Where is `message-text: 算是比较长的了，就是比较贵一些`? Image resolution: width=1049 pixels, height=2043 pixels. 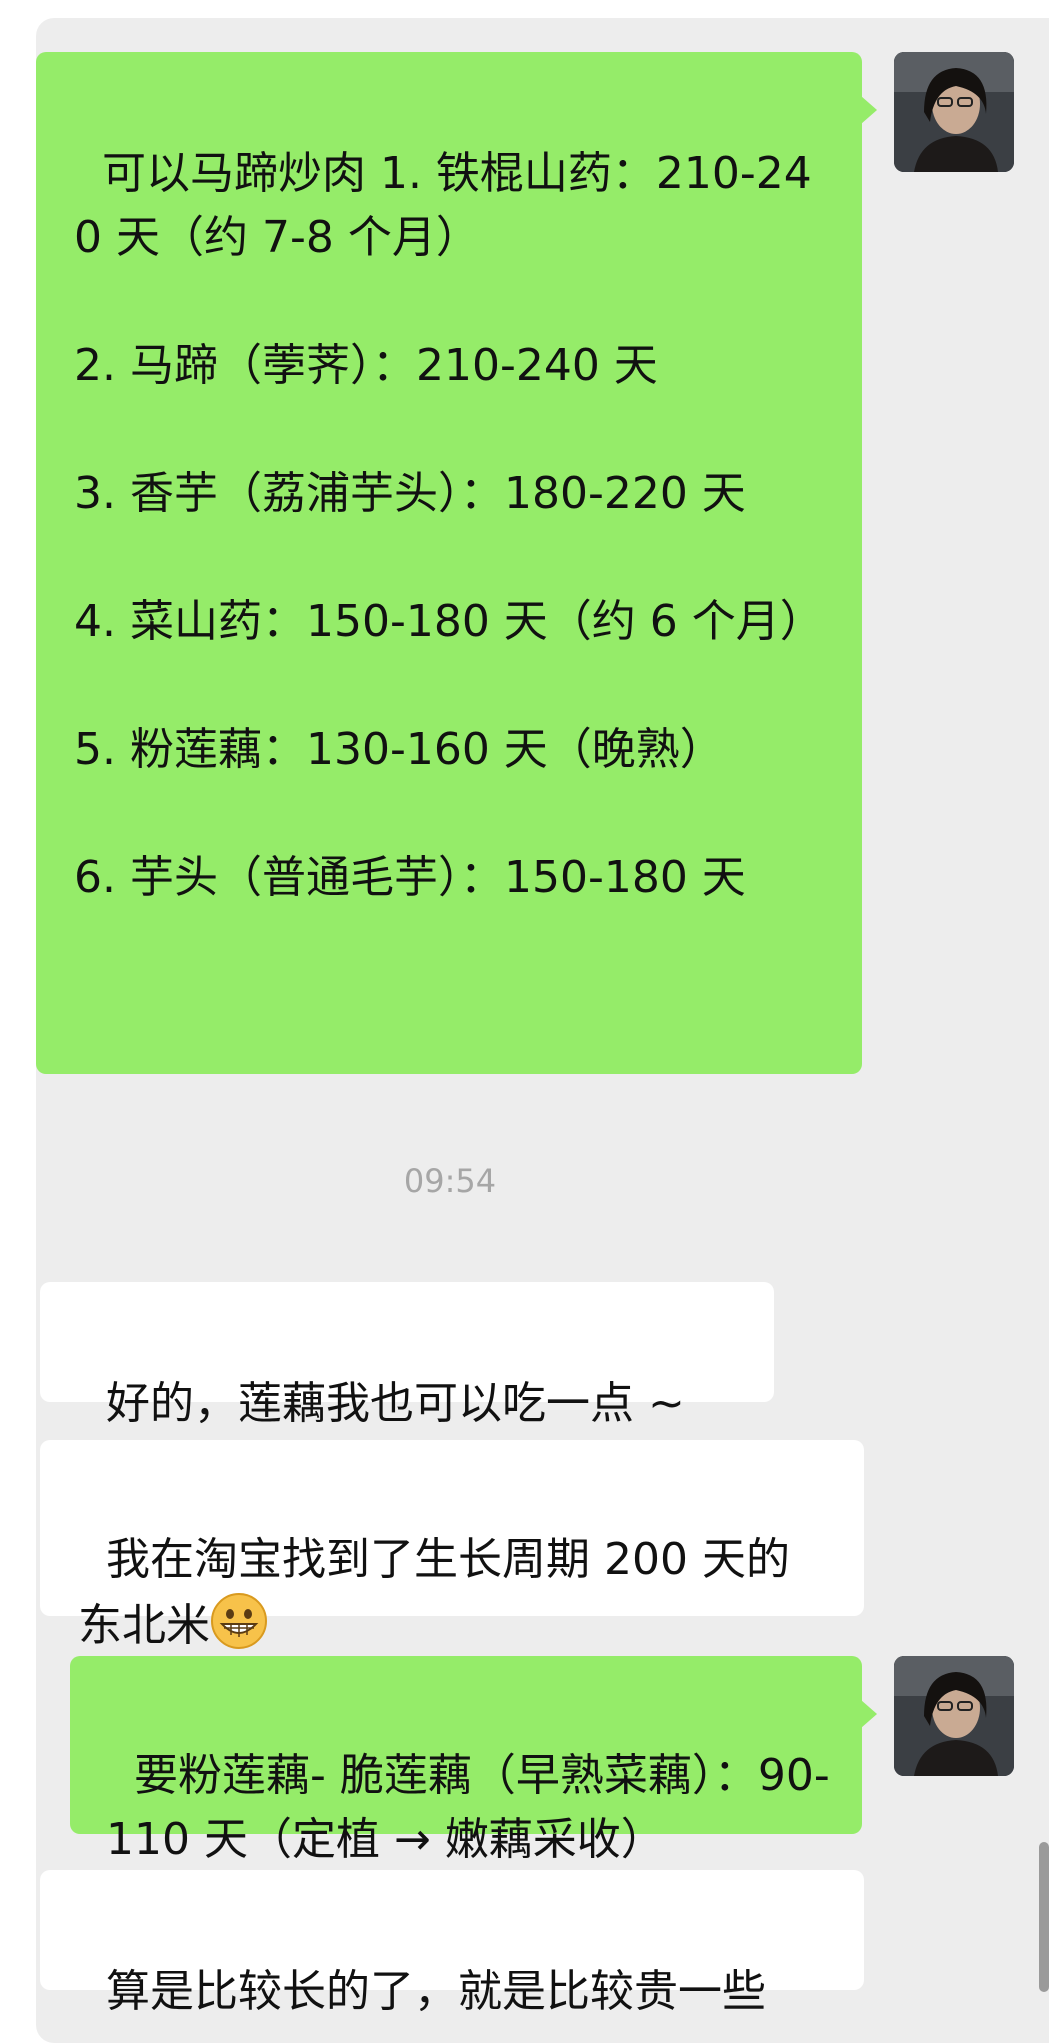
message-text: 算是比较长的了，就是比较贵一些 is located at coordinates (435, 1991).